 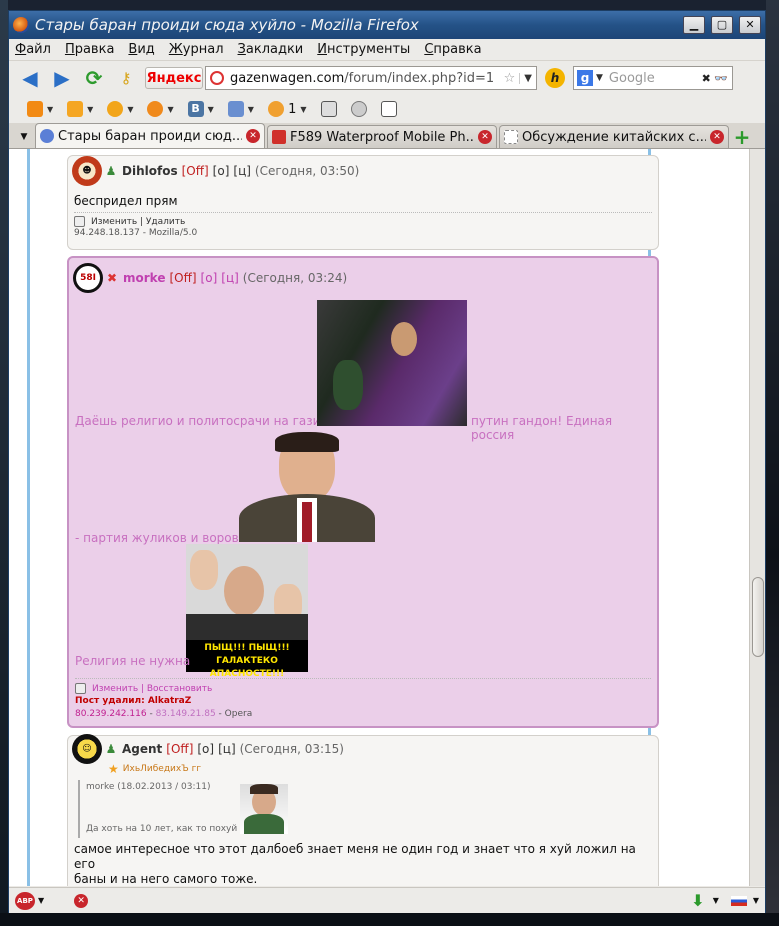 What do you see at coordinates (30, 78) in the screenshot?
I see `back-arrow-icon: ◀` at bounding box center [30, 78].